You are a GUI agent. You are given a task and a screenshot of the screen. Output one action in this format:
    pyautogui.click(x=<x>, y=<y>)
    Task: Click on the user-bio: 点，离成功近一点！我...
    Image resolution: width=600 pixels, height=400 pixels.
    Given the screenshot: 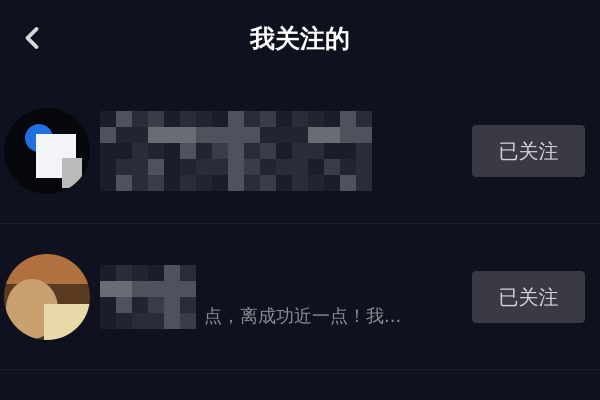 What is the action you would take?
    pyautogui.click(x=303, y=317)
    